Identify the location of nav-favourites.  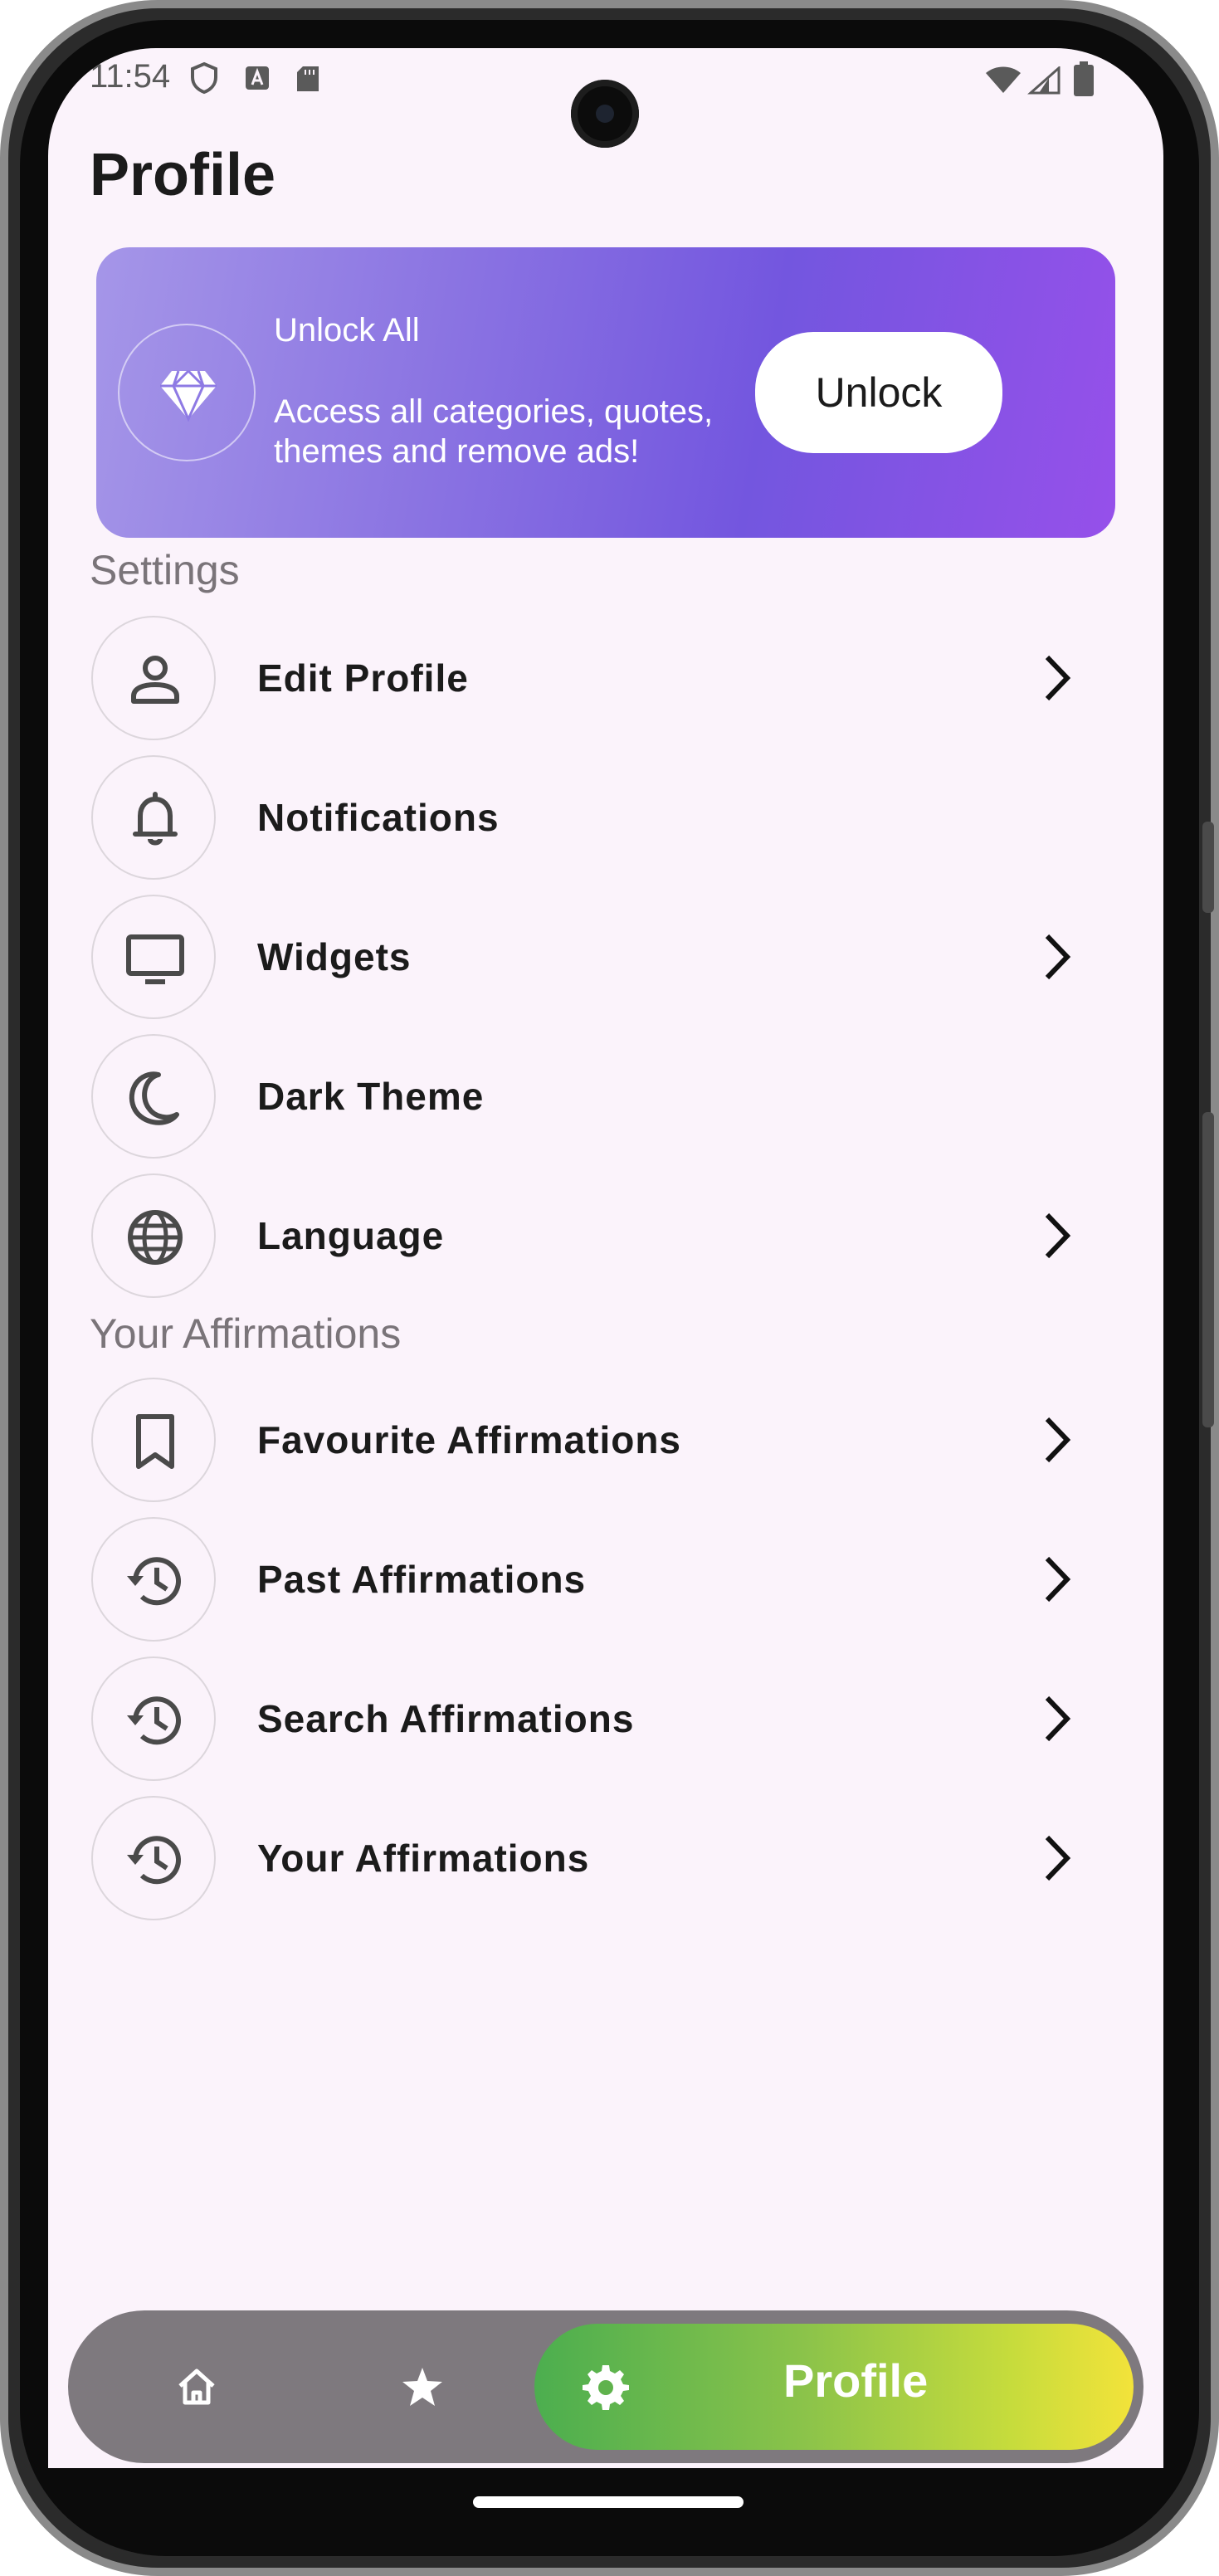
(423, 2387).